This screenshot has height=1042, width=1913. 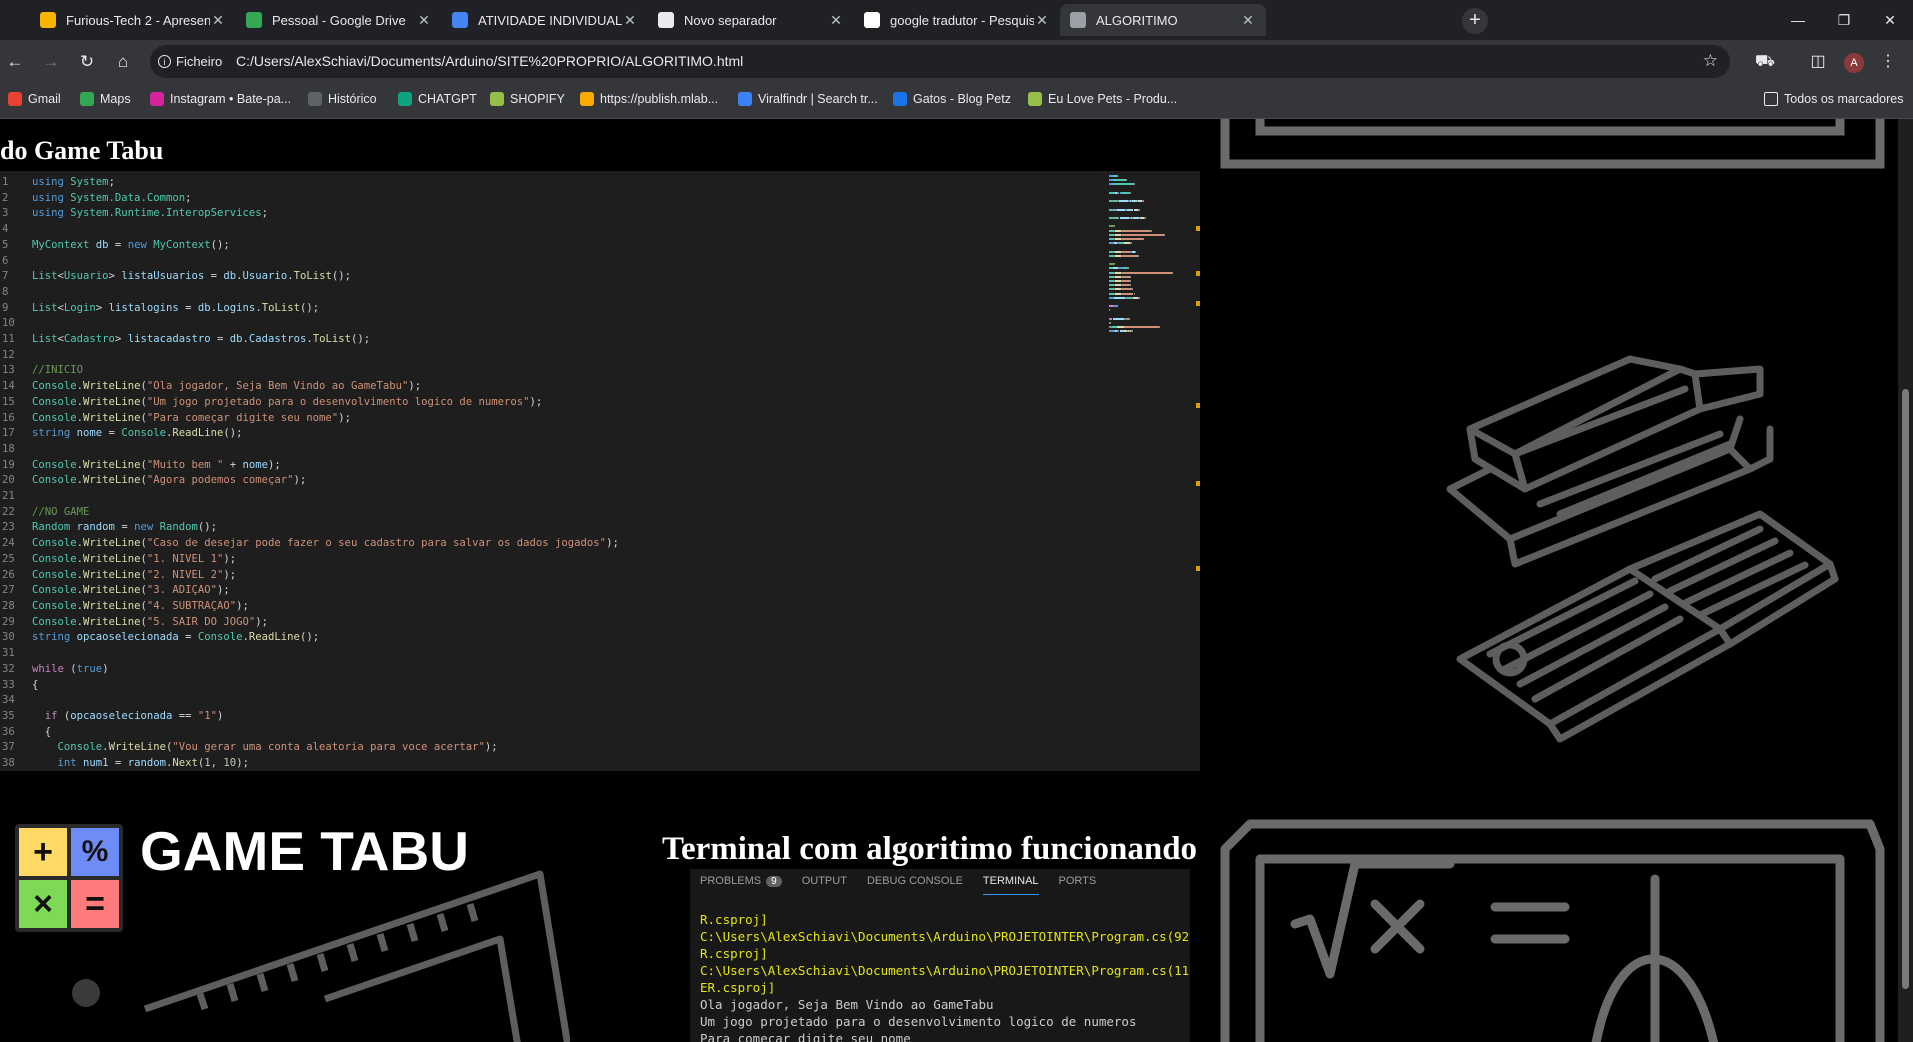 I want to click on code-line: 18, so click(x=309, y=450).